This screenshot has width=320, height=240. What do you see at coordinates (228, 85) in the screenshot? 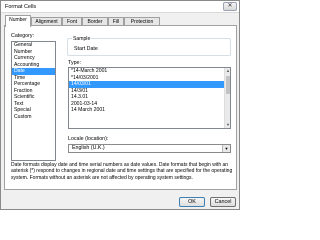
I see `scroll-thumb` at bounding box center [228, 85].